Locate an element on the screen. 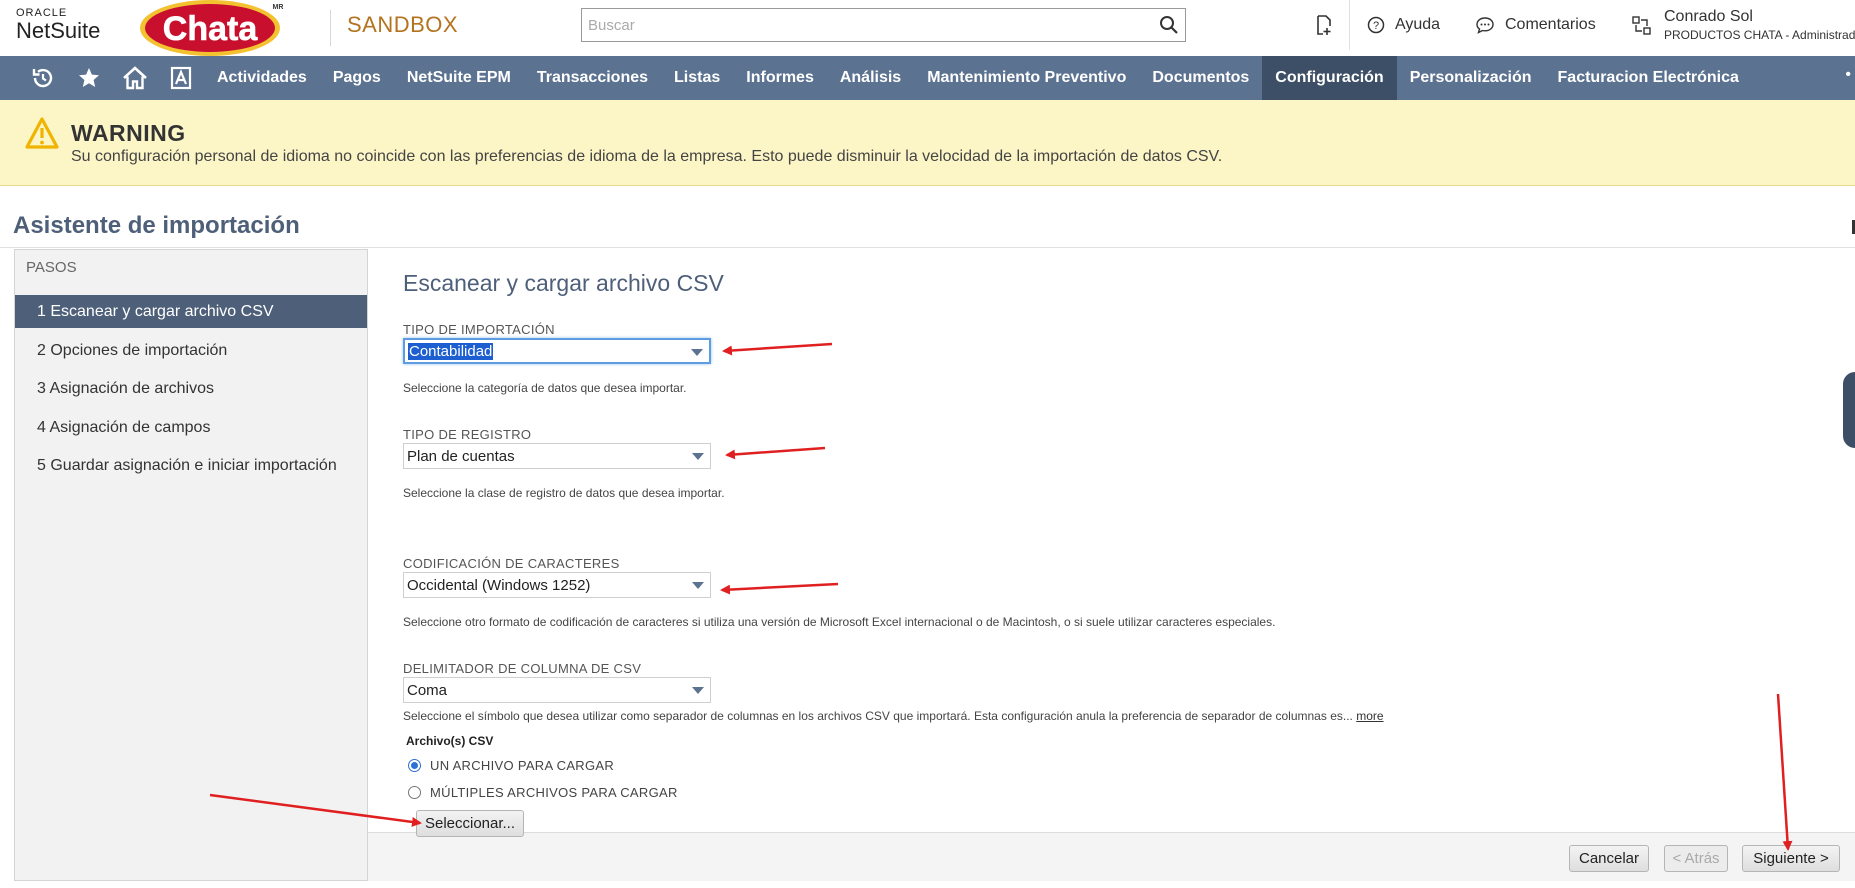  nav-item-transacciones: Transacciones is located at coordinates (592, 78).